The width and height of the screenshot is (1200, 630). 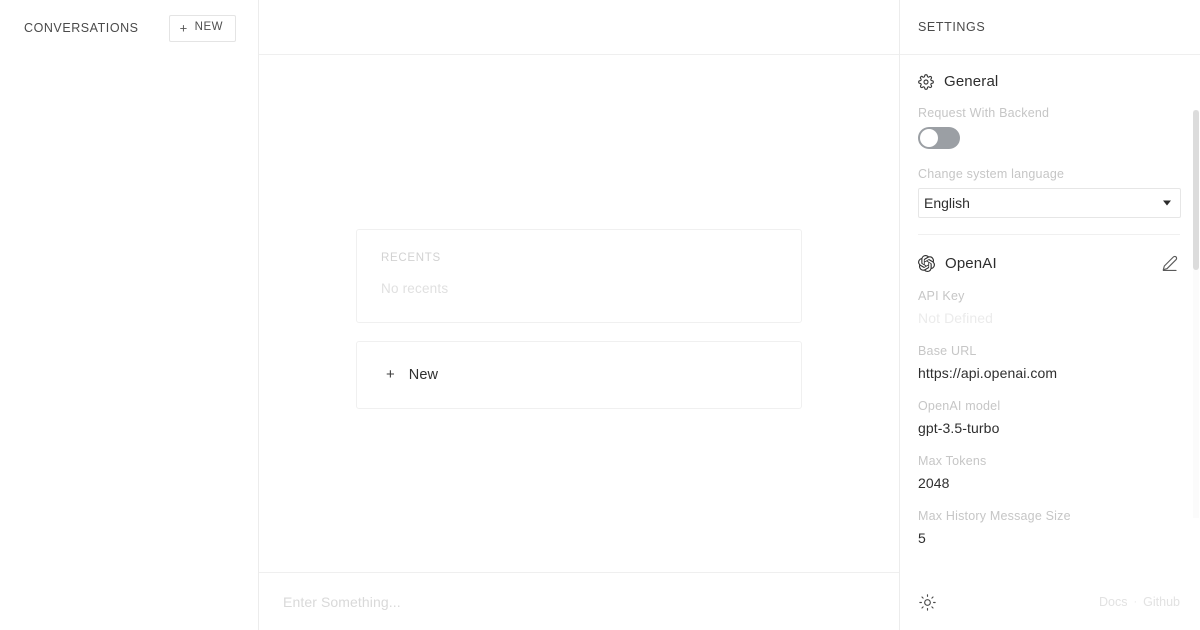 What do you see at coordinates (1139, 602) in the screenshot?
I see `footer-links: Docs · Github` at bounding box center [1139, 602].